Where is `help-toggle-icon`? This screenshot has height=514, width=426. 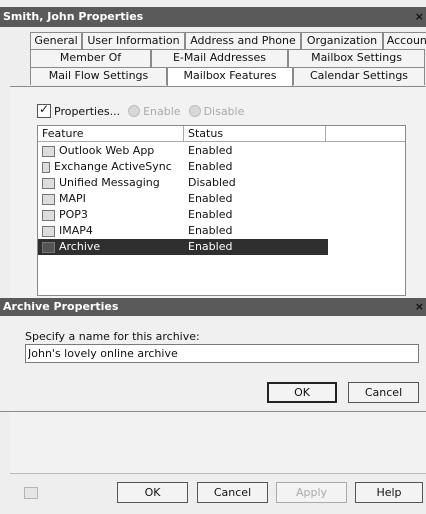
help-toggle-icon is located at coordinates (31, 493).